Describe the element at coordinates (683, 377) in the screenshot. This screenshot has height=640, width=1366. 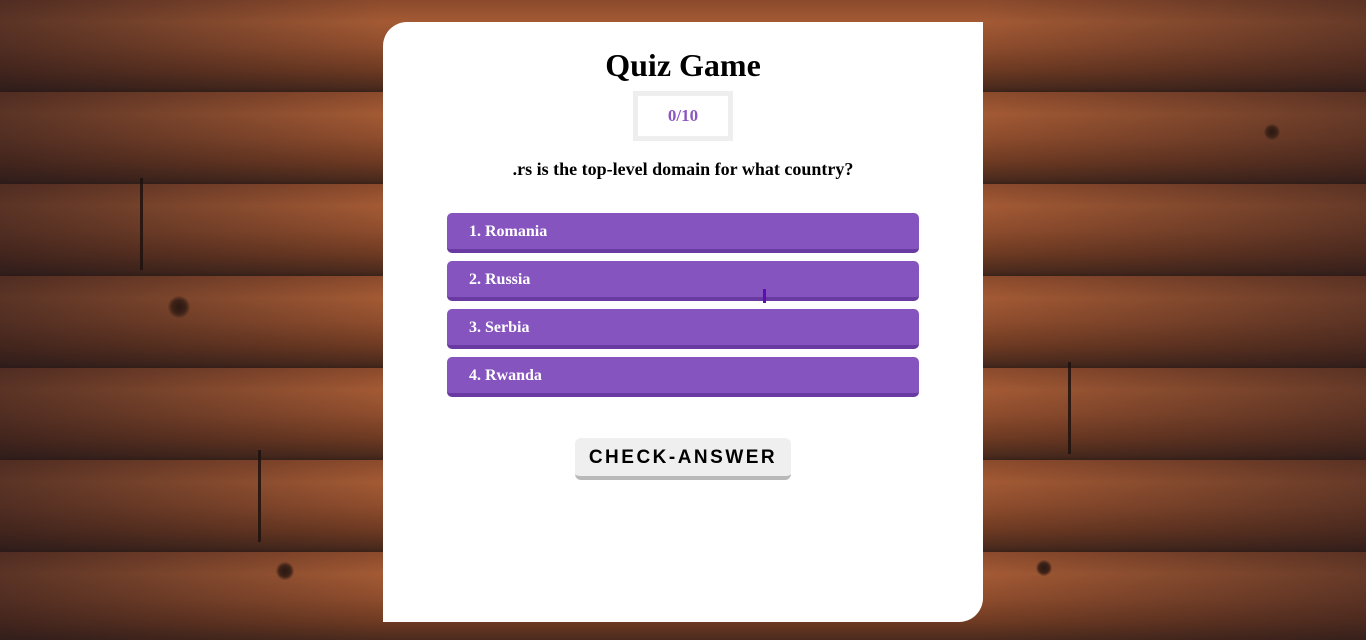
I see `answer-option-4: 4. Rwanda` at that location.